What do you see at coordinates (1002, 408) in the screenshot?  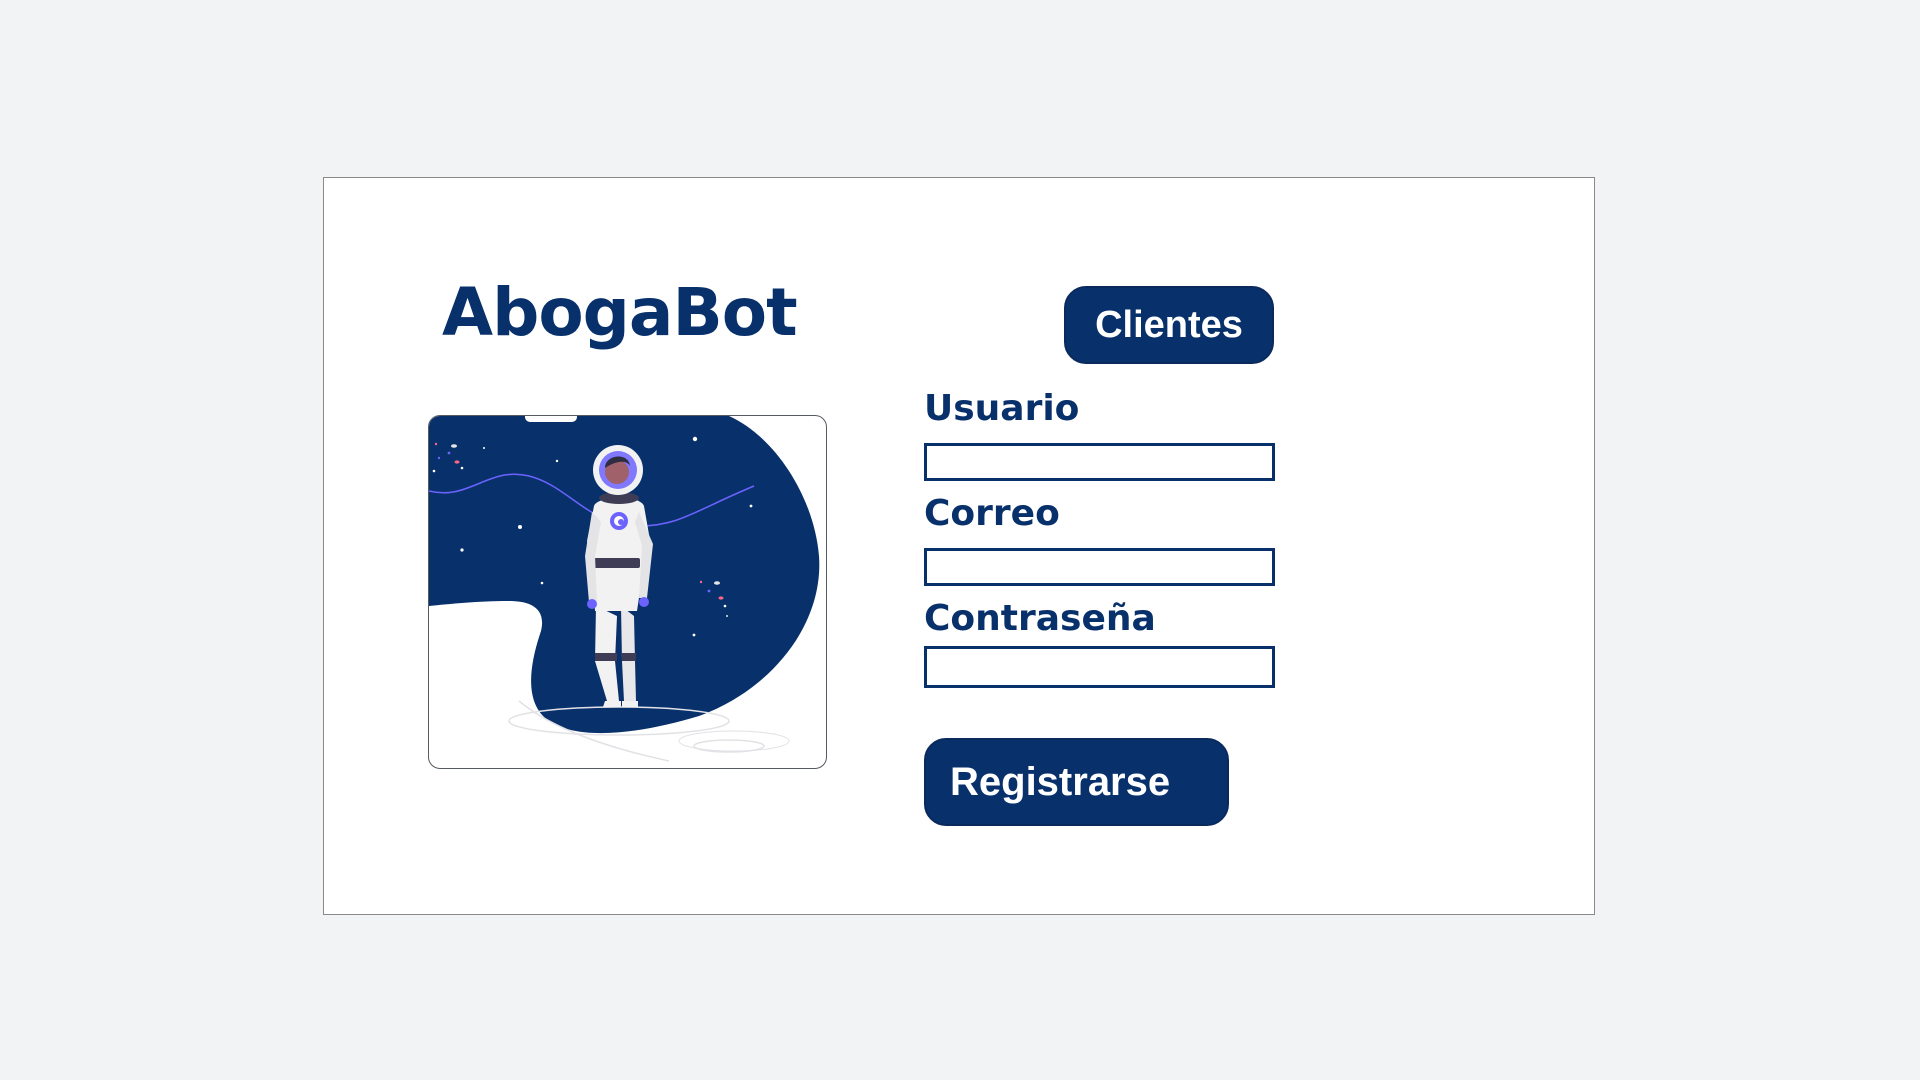 I see `username-label: Usuario` at bounding box center [1002, 408].